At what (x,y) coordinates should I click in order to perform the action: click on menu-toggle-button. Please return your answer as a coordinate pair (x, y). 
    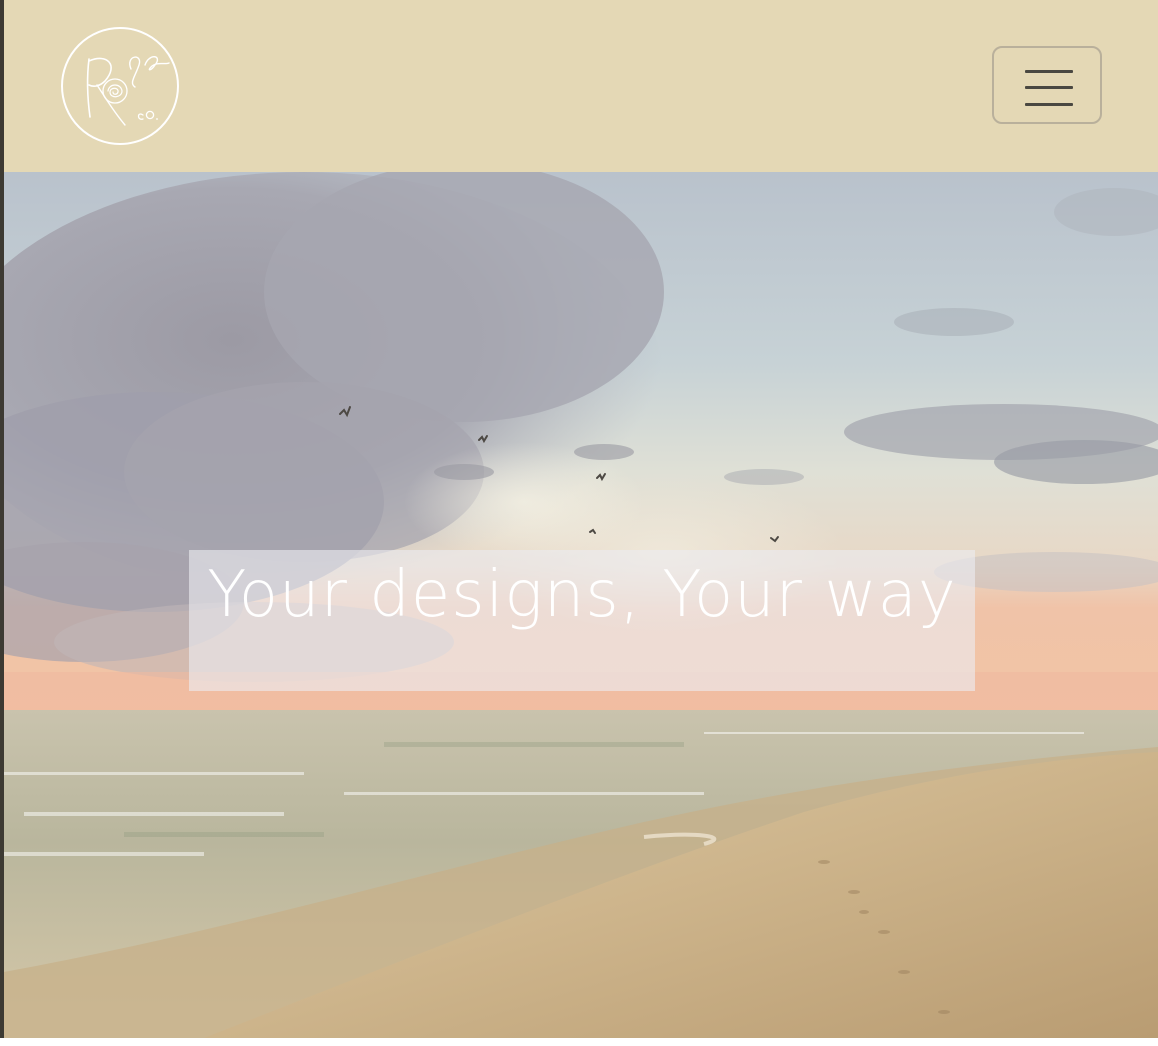
    Looking at the image, I should click on (1047, 85).